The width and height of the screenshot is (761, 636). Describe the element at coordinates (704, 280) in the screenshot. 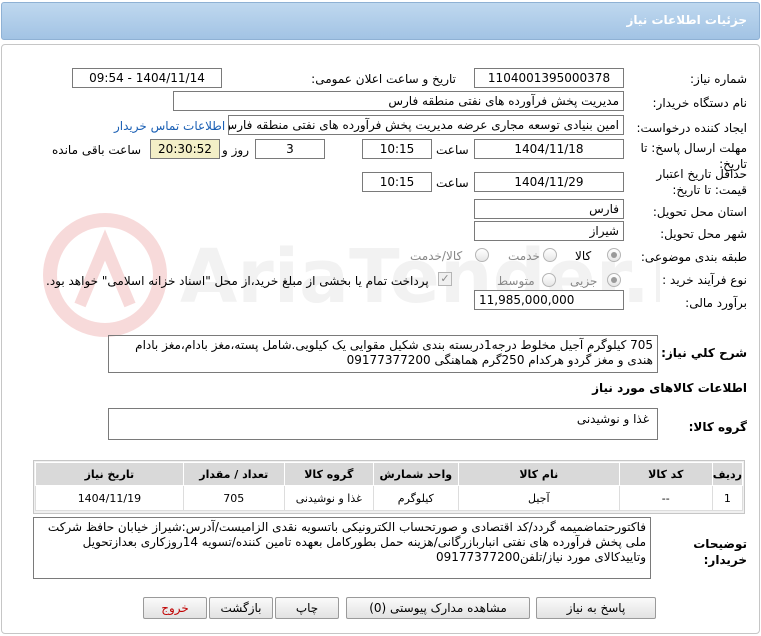

I see `purchase-type-label: نوع فرآیند خرید :` at that location.